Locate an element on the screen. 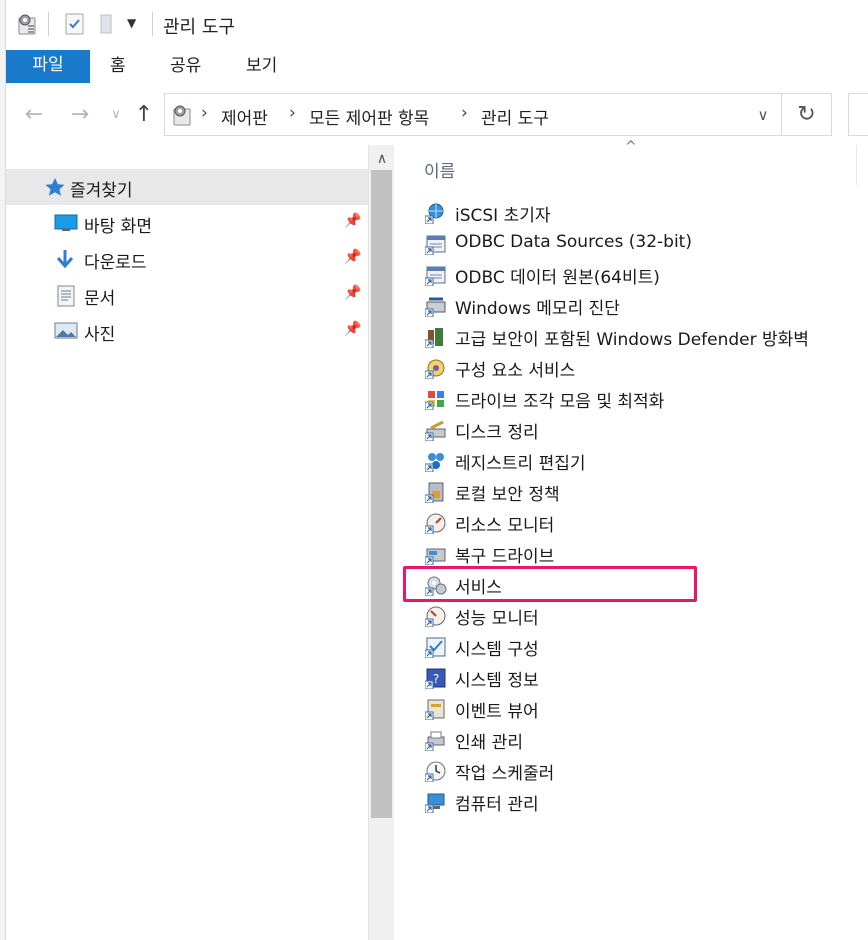 The height and width of the screenshot is (940, 868). sidebar-item-pictures: 사진 📌 is located at coordinates (187, 331).